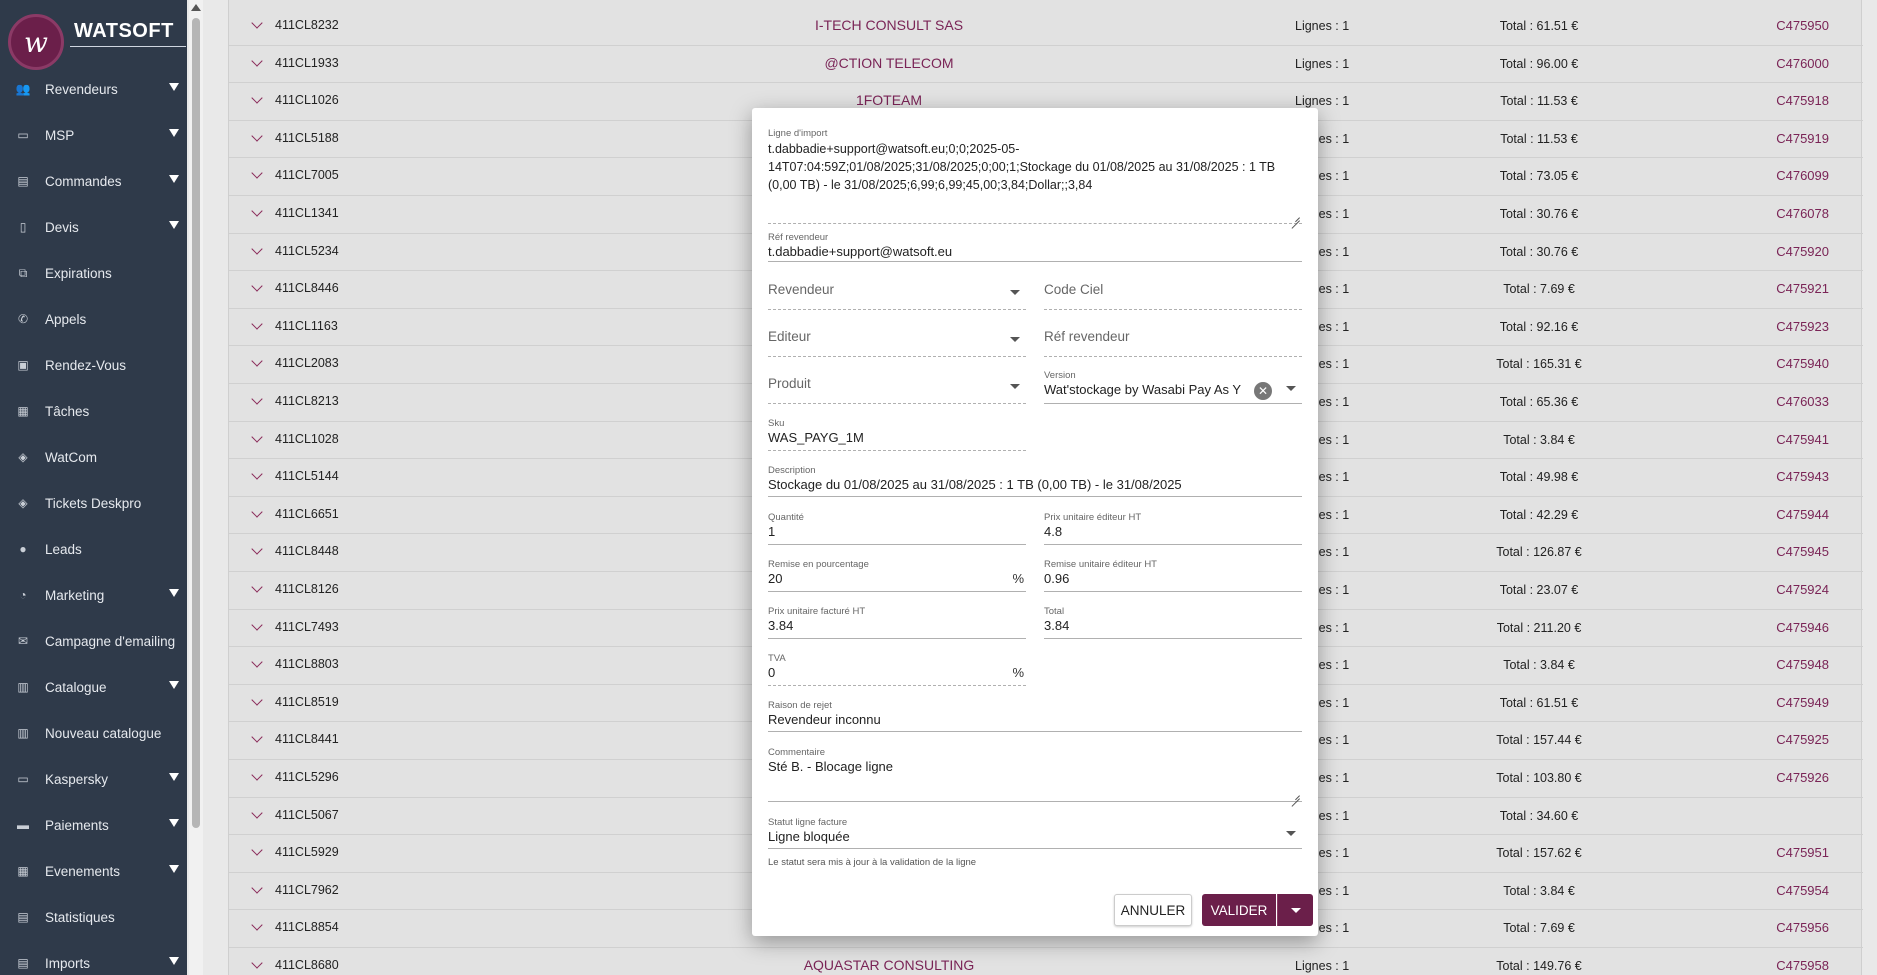 The image size is (1877, 975). What do you see at coordinates (93, 411) in the screenshot?
I see `sidebar-item-t-ches: ▦ Tâches` at bounding box center [93, 411].